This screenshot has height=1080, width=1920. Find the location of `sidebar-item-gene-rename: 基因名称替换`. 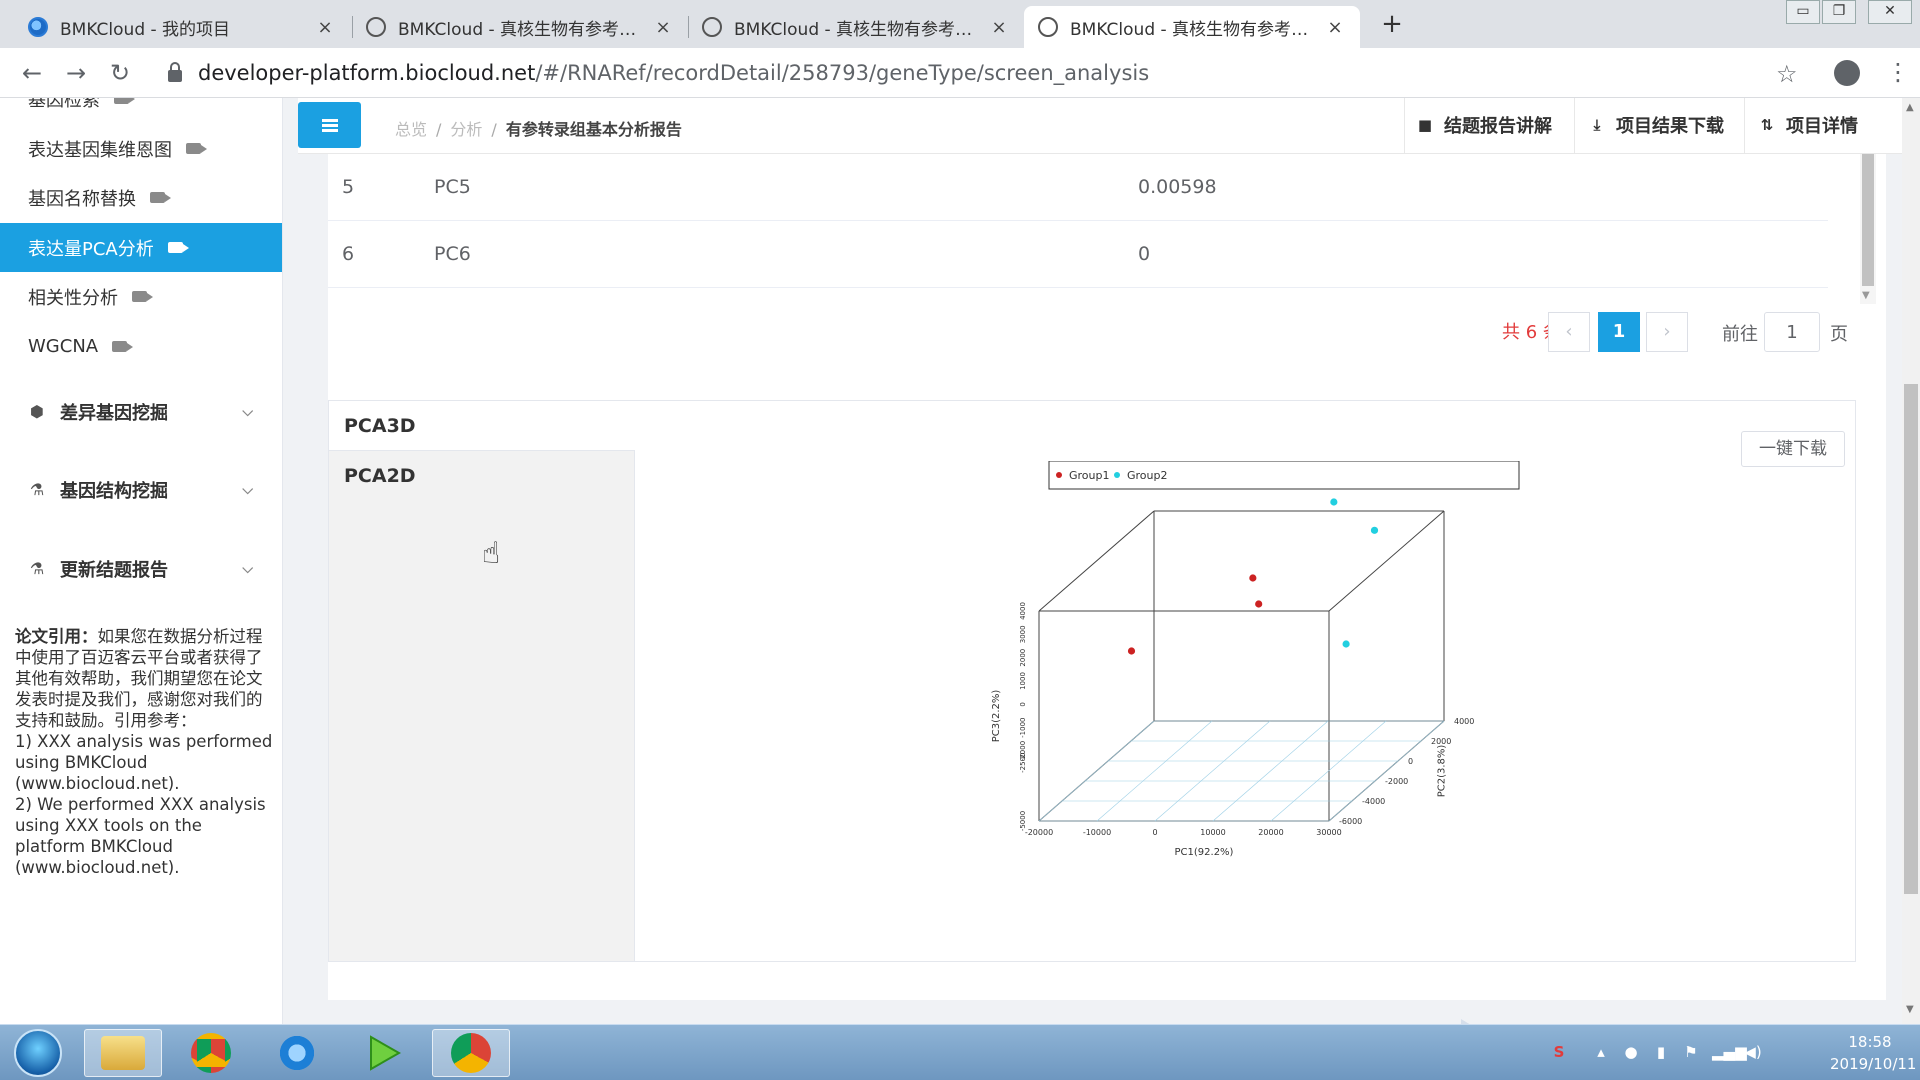

sidebar-item-gene-rename: 基因名称替换 is located at coordinates (141, 197).